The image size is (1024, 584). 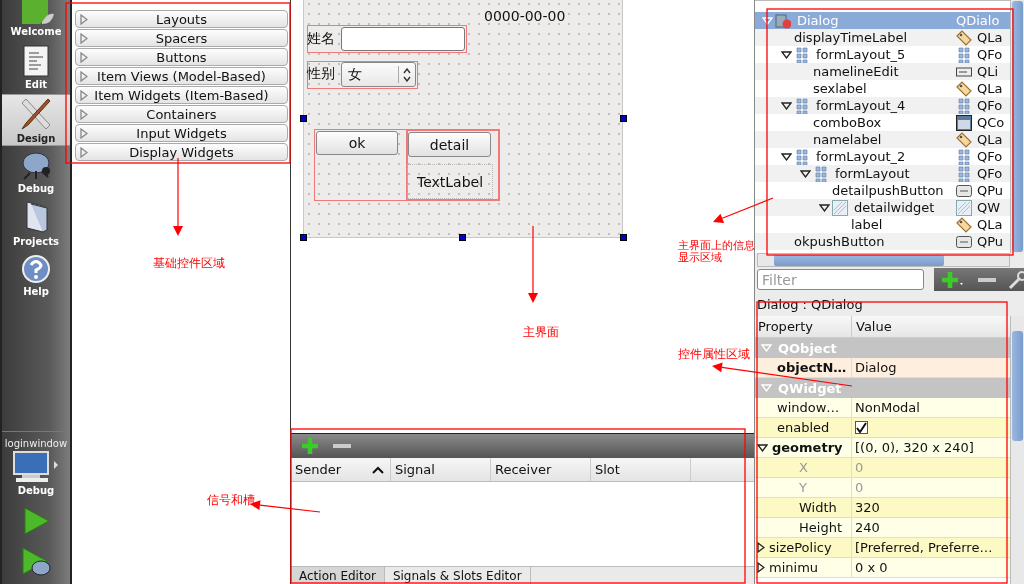 What do you see at coordinates (803, 427) in the screenshot?
I see `property-name: enabled` at bounding box center [803, 427].